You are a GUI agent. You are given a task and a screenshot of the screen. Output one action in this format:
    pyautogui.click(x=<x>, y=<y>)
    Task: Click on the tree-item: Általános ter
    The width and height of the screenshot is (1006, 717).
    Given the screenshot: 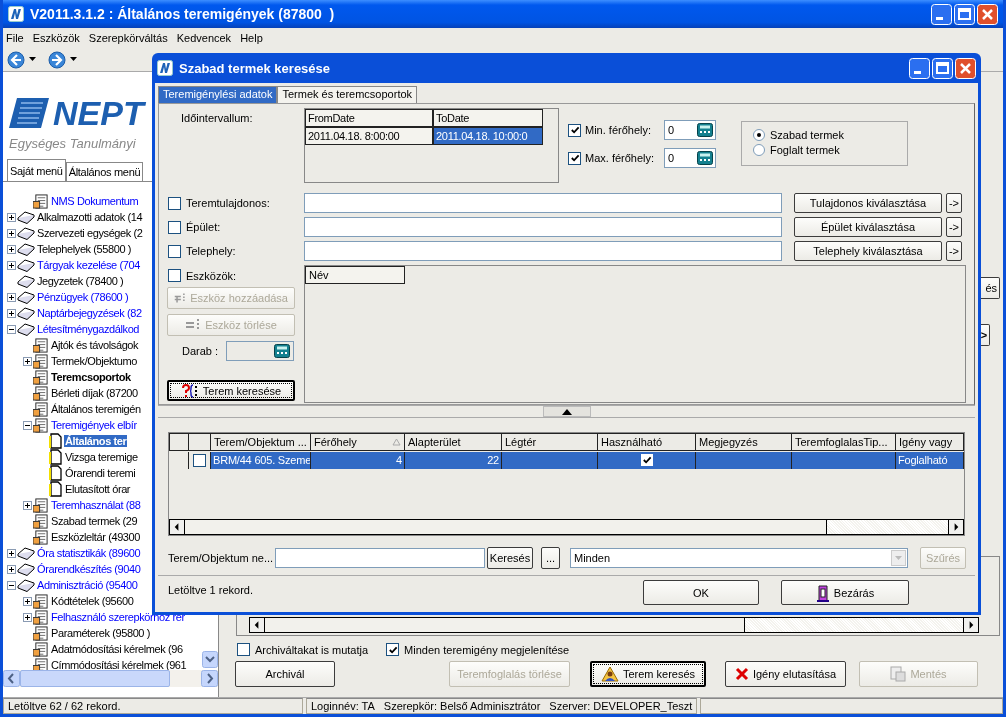 What is the action you would take?
    pyautogui.click(x=96, y=441)
    